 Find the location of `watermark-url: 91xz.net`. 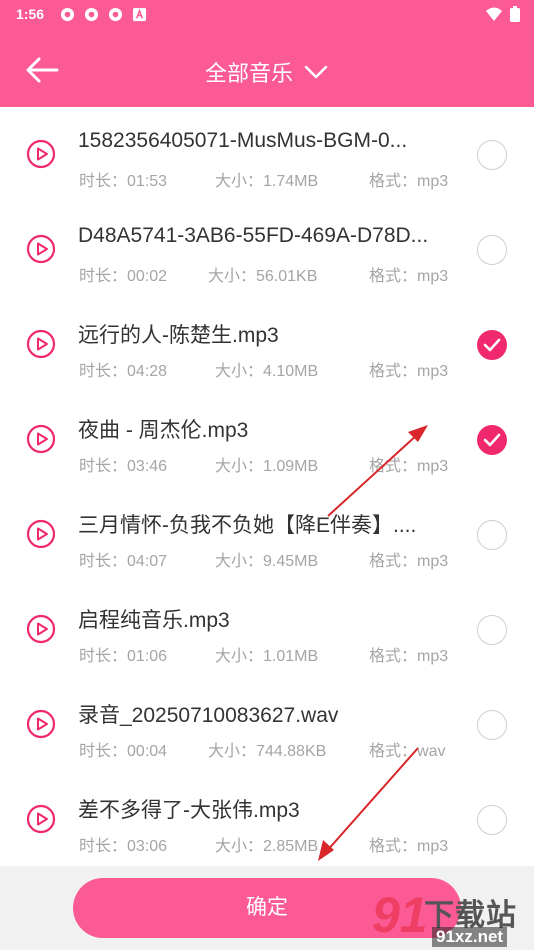

watermark-url: 91xz.net is located at coordinates (470, 937).